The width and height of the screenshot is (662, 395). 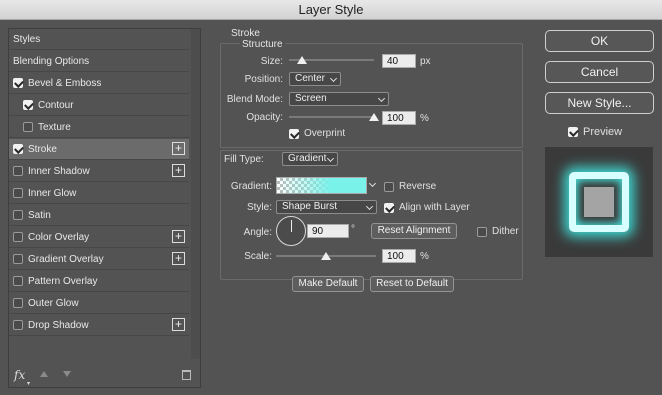 I want to click on opacity-unit: %, so click(x=424, y=118).